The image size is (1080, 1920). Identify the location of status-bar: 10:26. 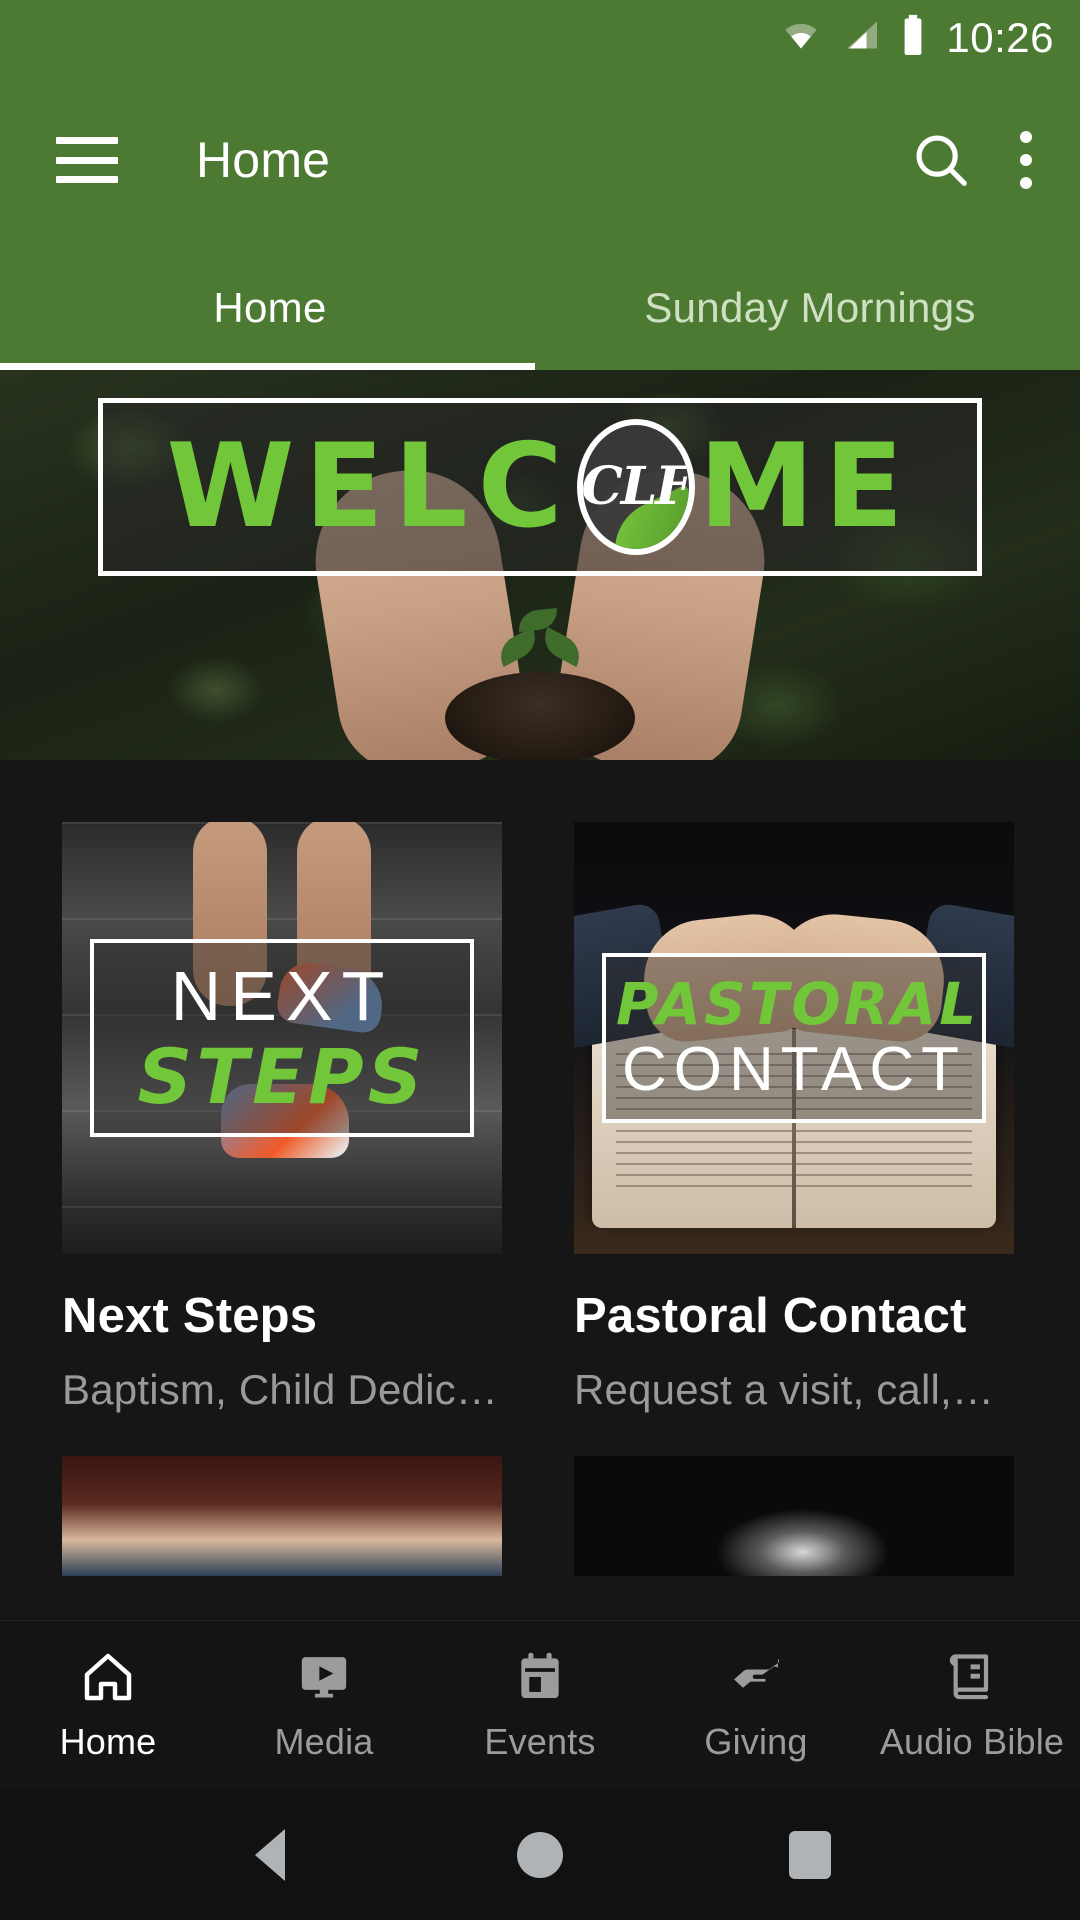
(540, 37).